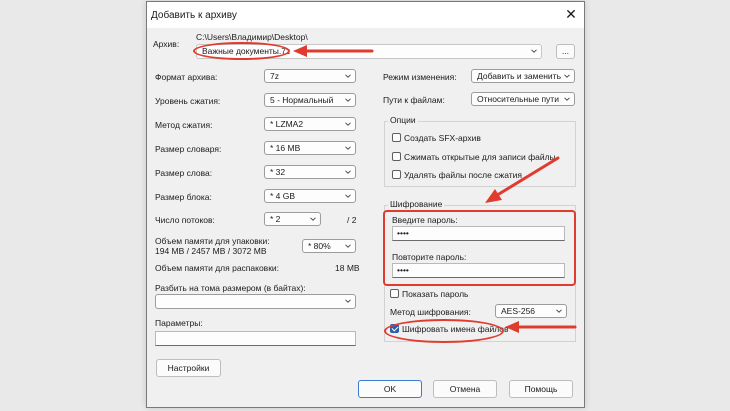  I want to click on format-label: Формат архива:, so click(186, 77).